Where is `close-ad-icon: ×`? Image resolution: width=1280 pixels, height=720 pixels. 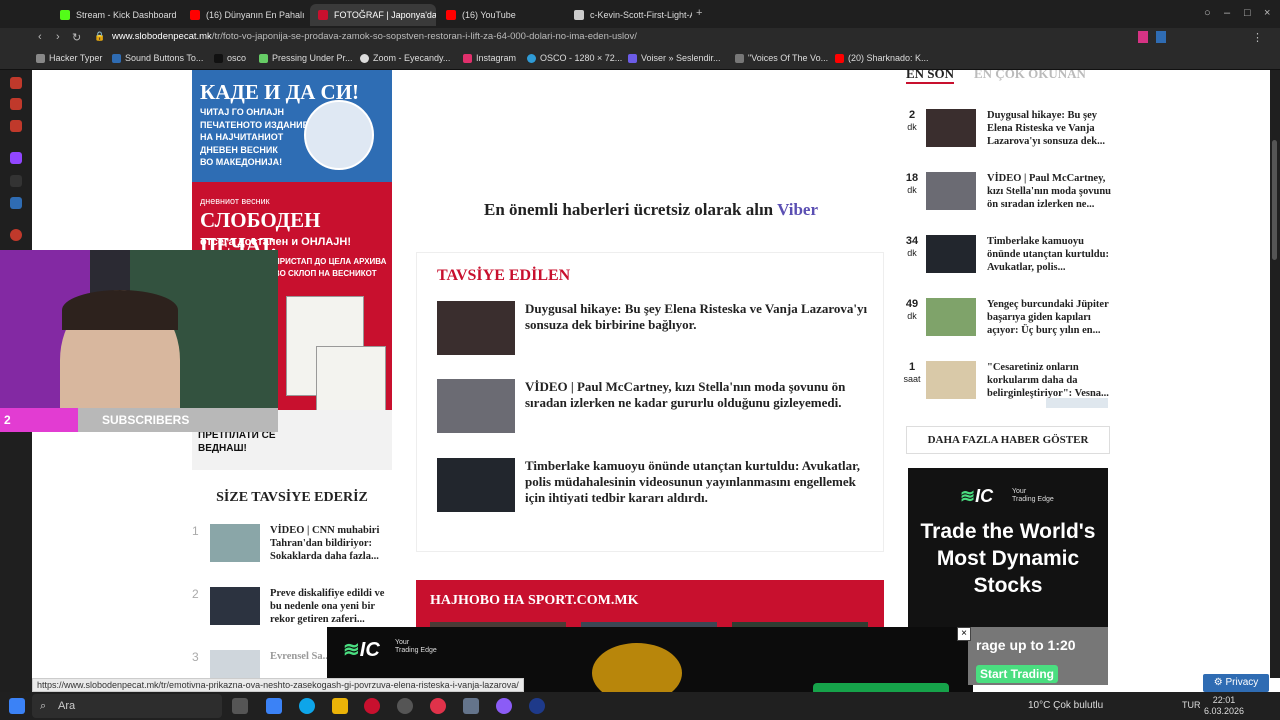
close-ad-icon: × is located at coordinates (964, 634).